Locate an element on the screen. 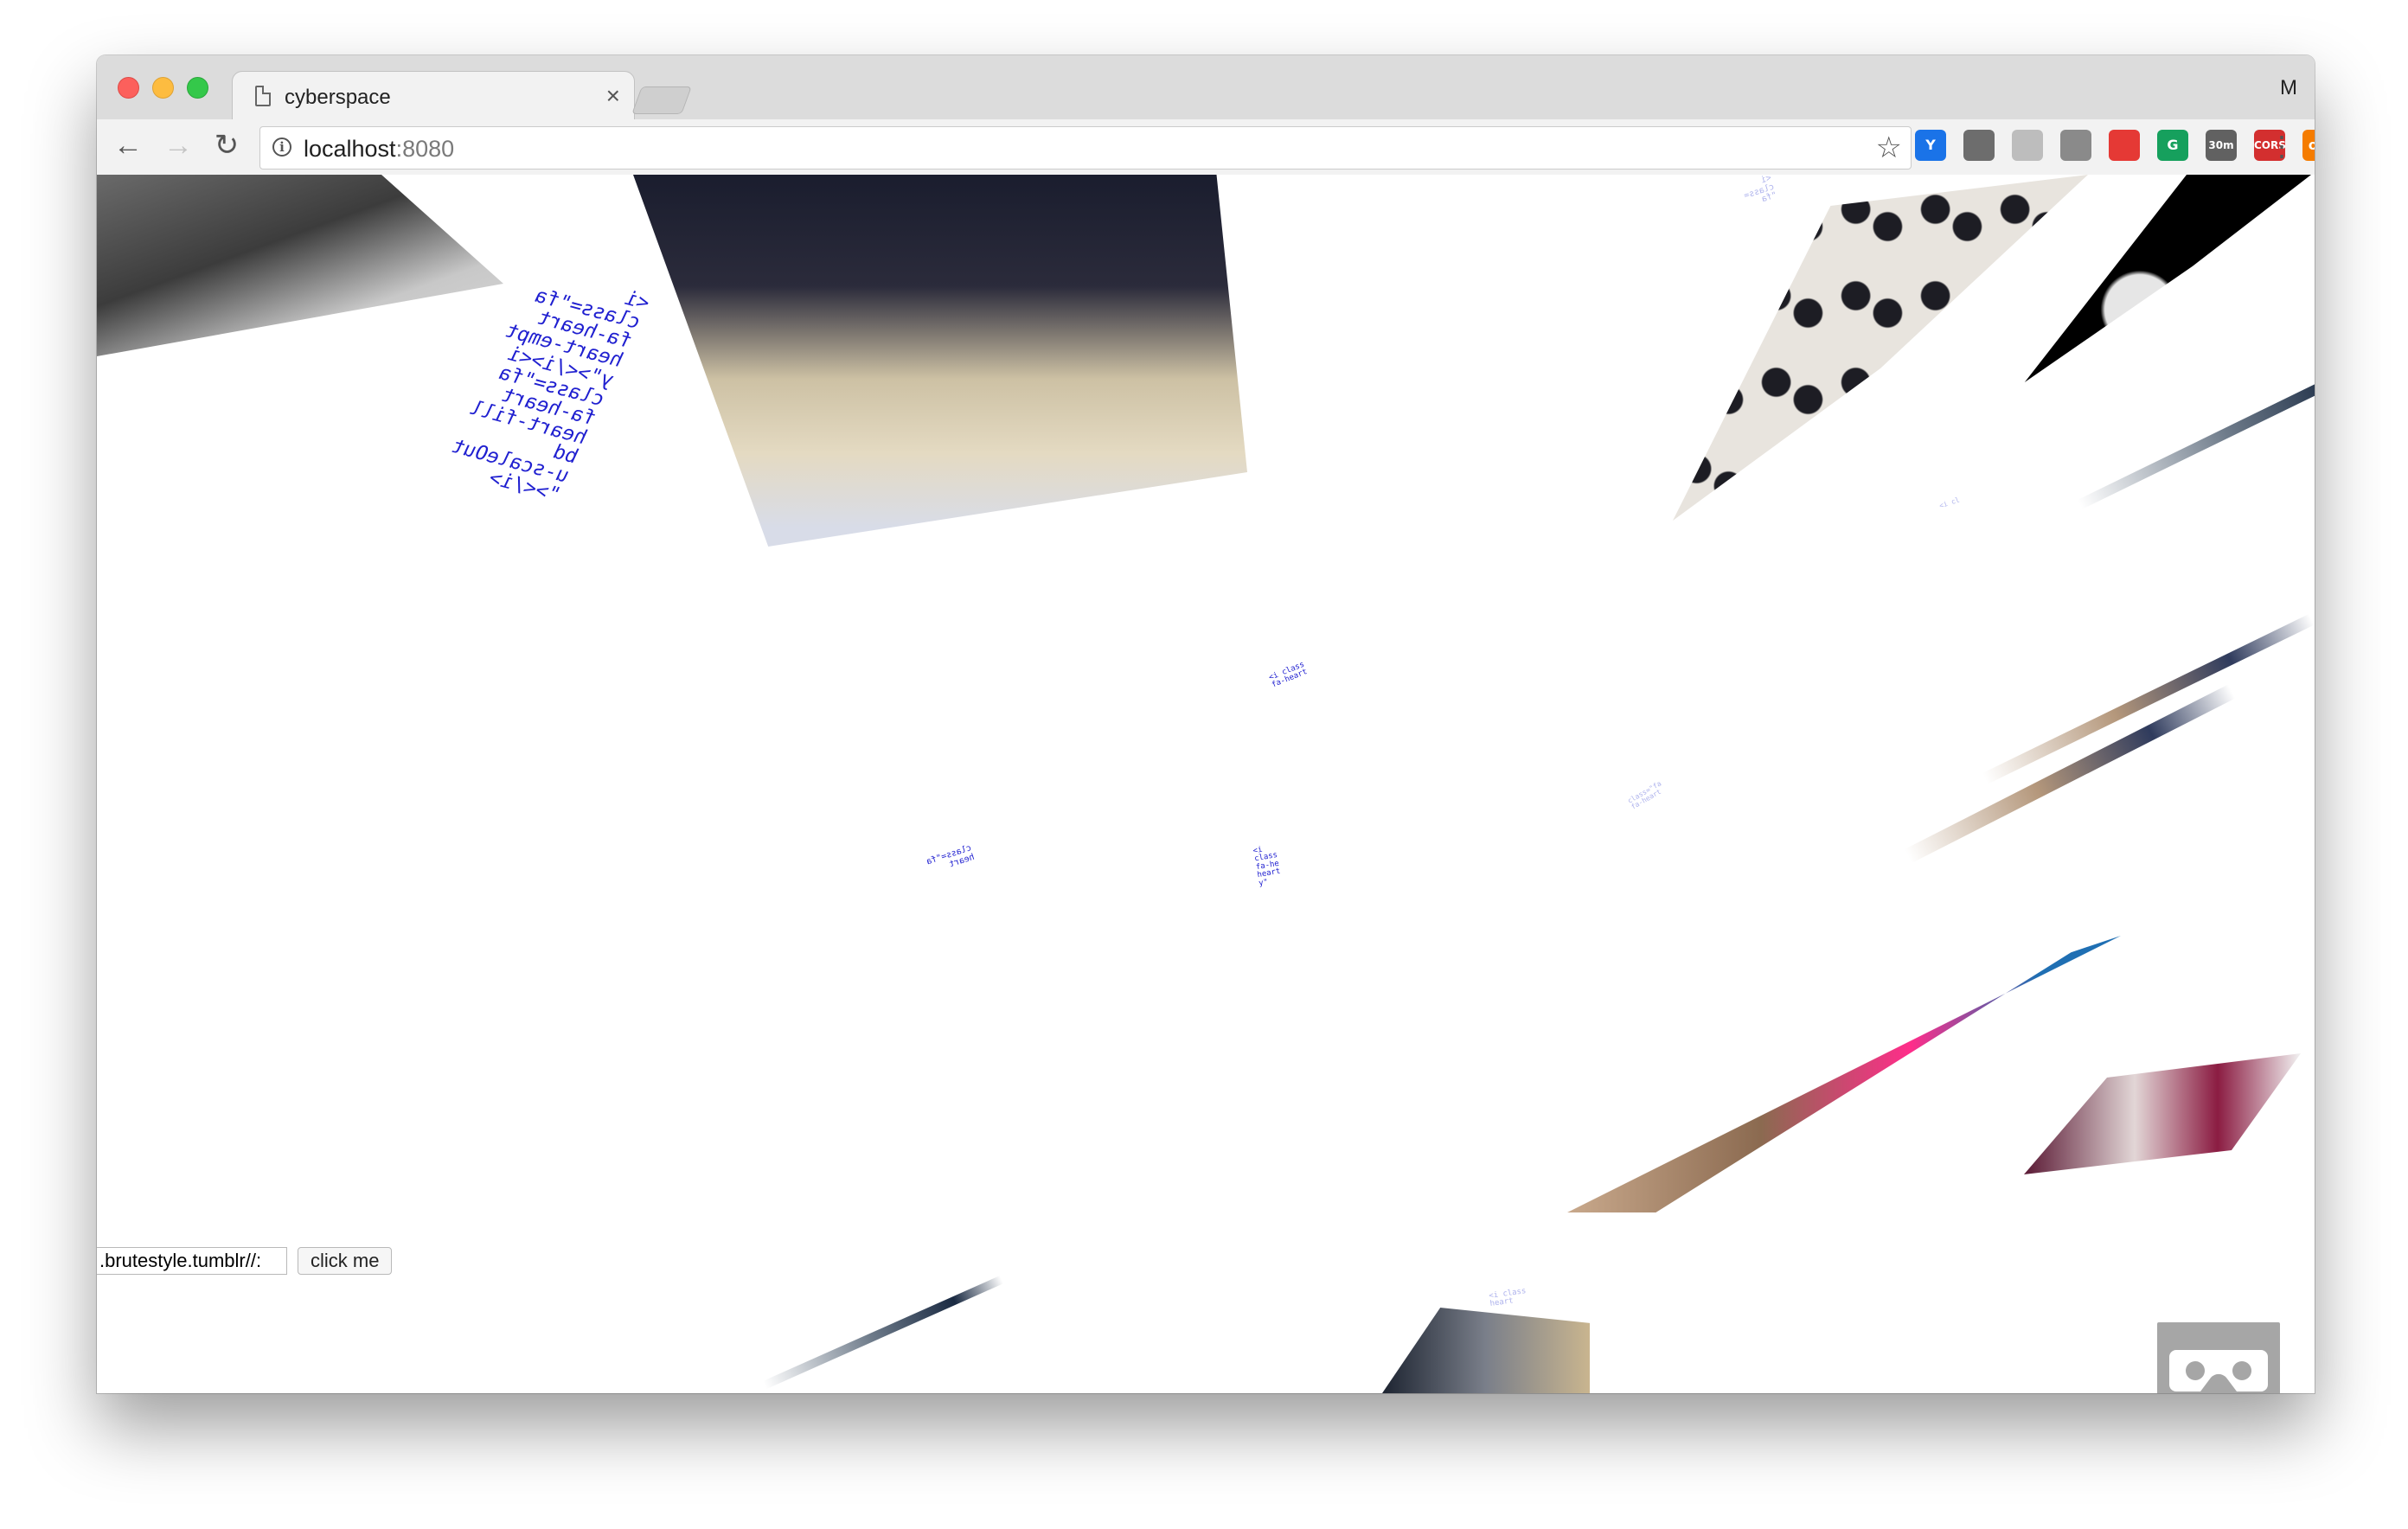  vr-goggles-icon is located at coordinates (2218, 1371).